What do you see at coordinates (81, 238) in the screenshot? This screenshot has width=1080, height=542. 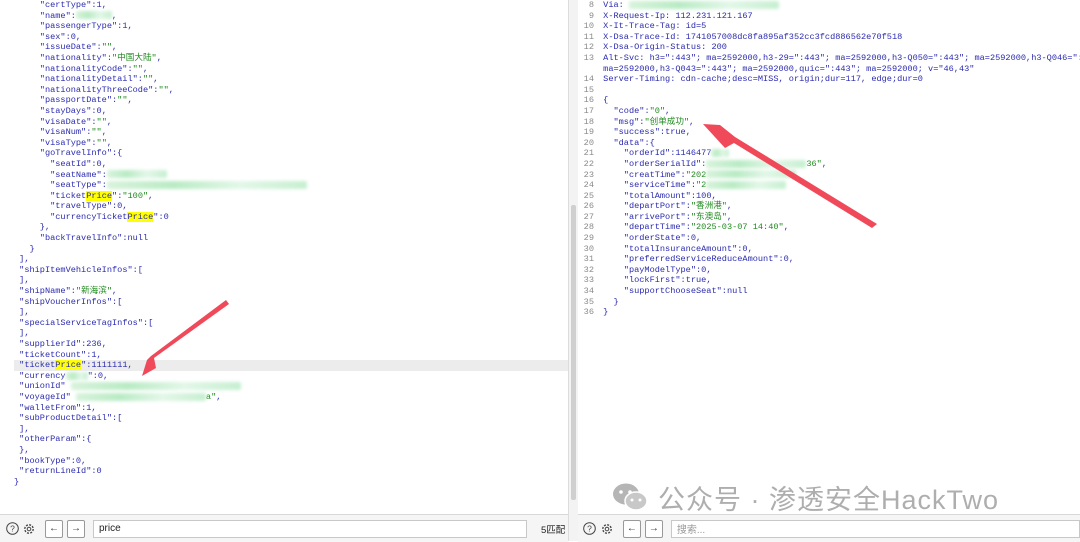 I see `code-token: "backTravelInfo"` at bounding box center [81, 238].